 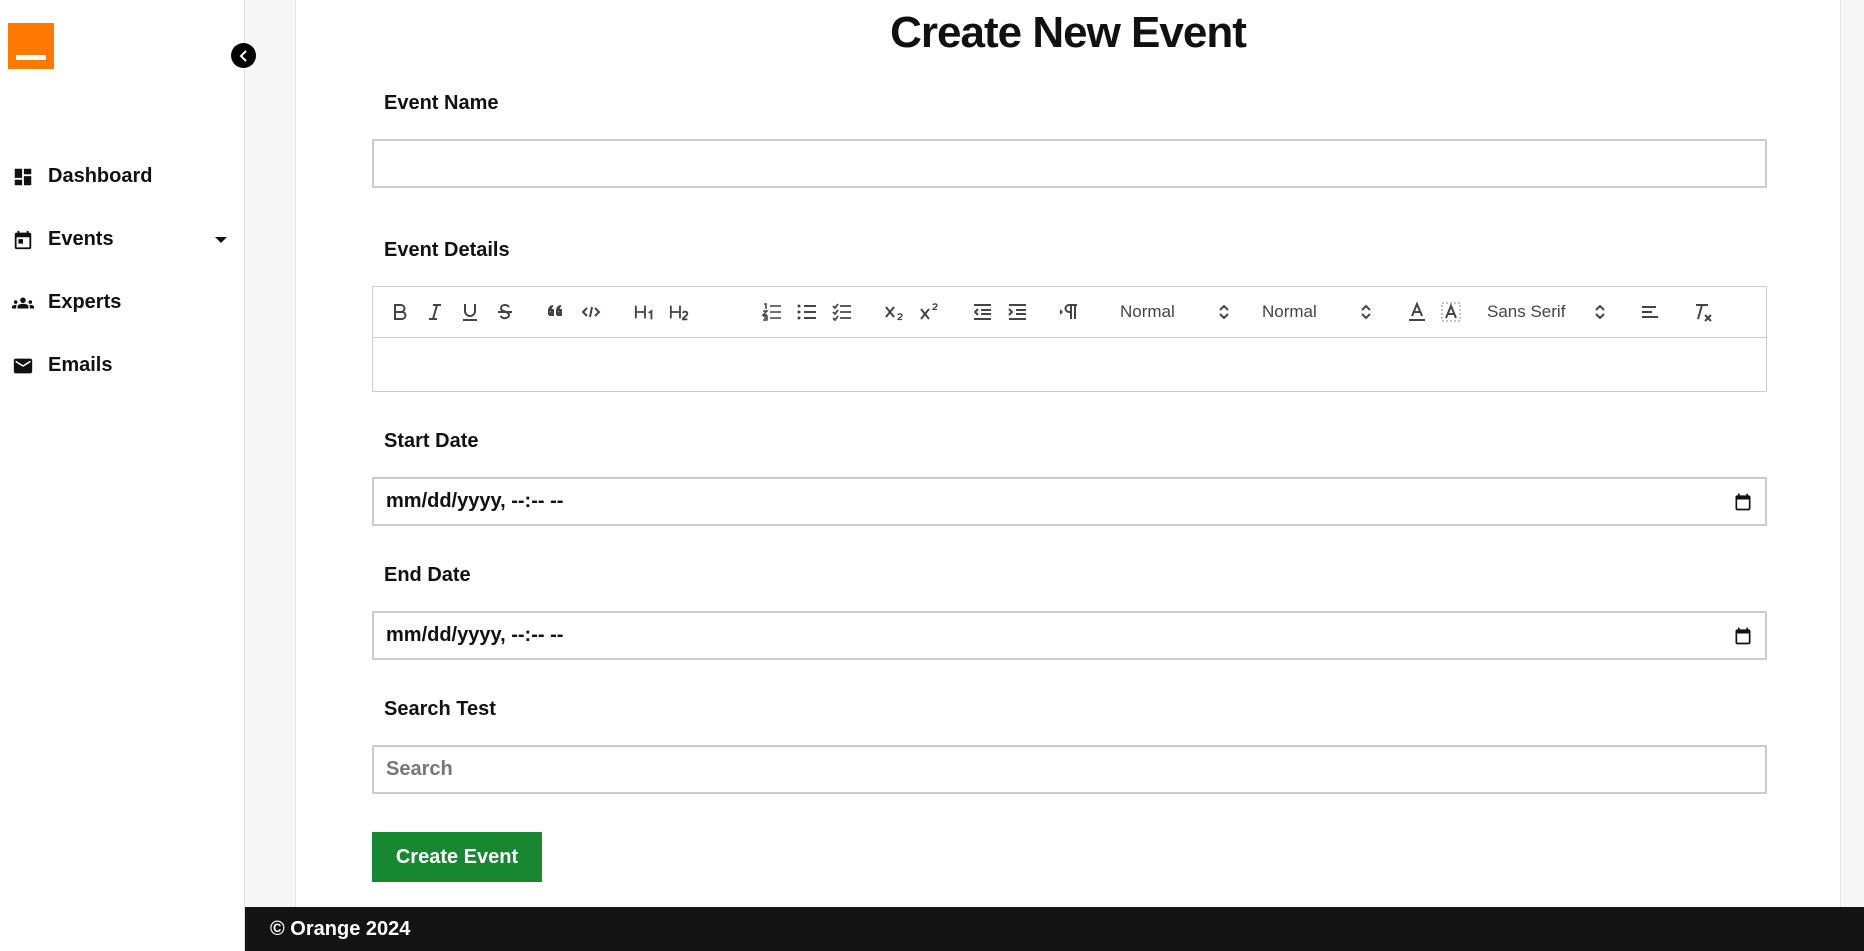 I want to click on clear-format-icon, so click(x=1704, y=313).